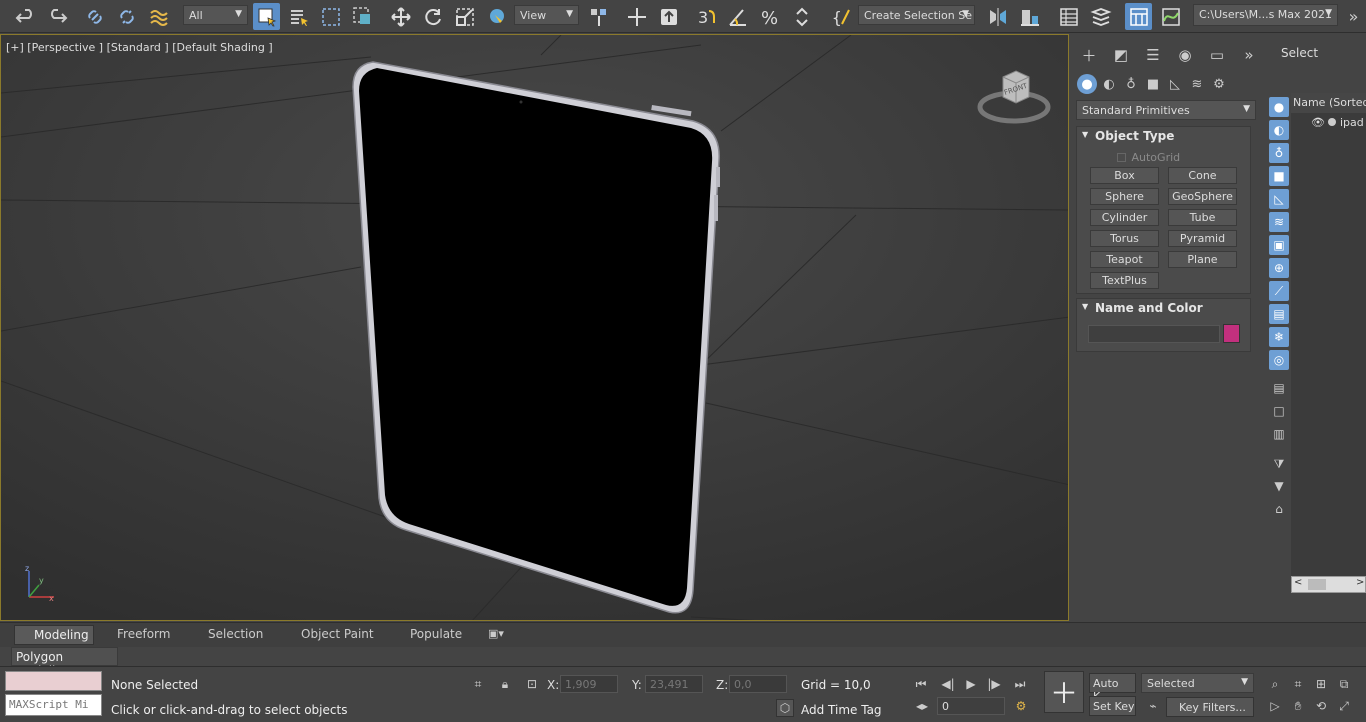  What do you see at coordinates (1318, 122) in the screenshot?
I see `visibility-eye-icon: 👁` at bounding box center [1318, 122].